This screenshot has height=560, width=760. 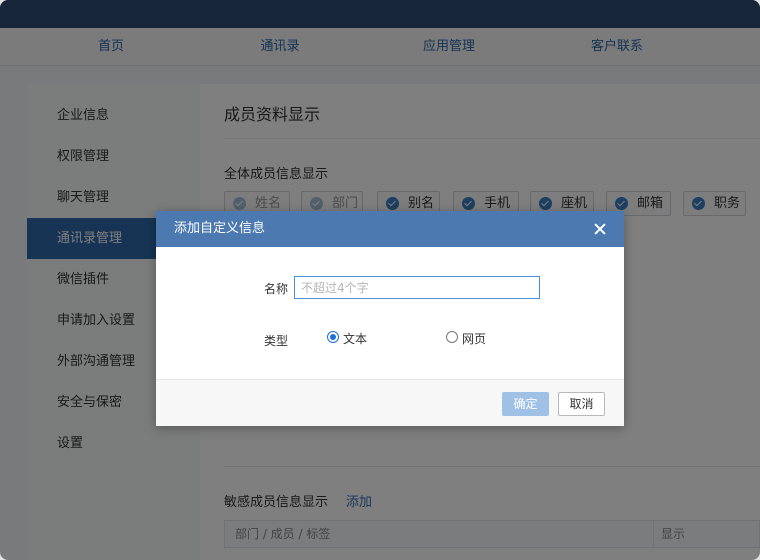 What do you see at coordinates (390, 229) in the screenshot?
I see `dialog-header: 添加自定义信息` at bounding box center [390, 229].